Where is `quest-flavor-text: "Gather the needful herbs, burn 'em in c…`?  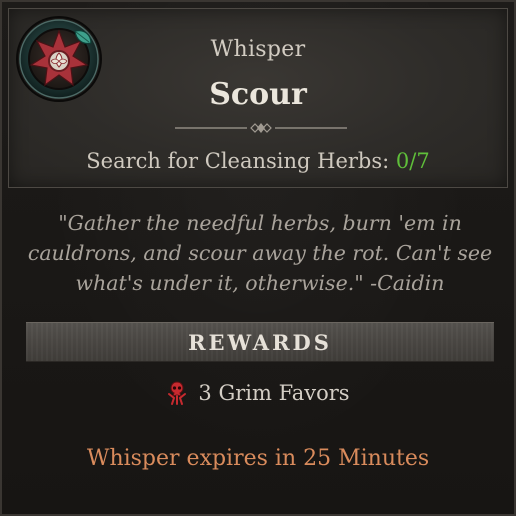
quest-flavor-text: "Gather the needful herbs, burn 'em in c… is located at coordinates (260, 253).